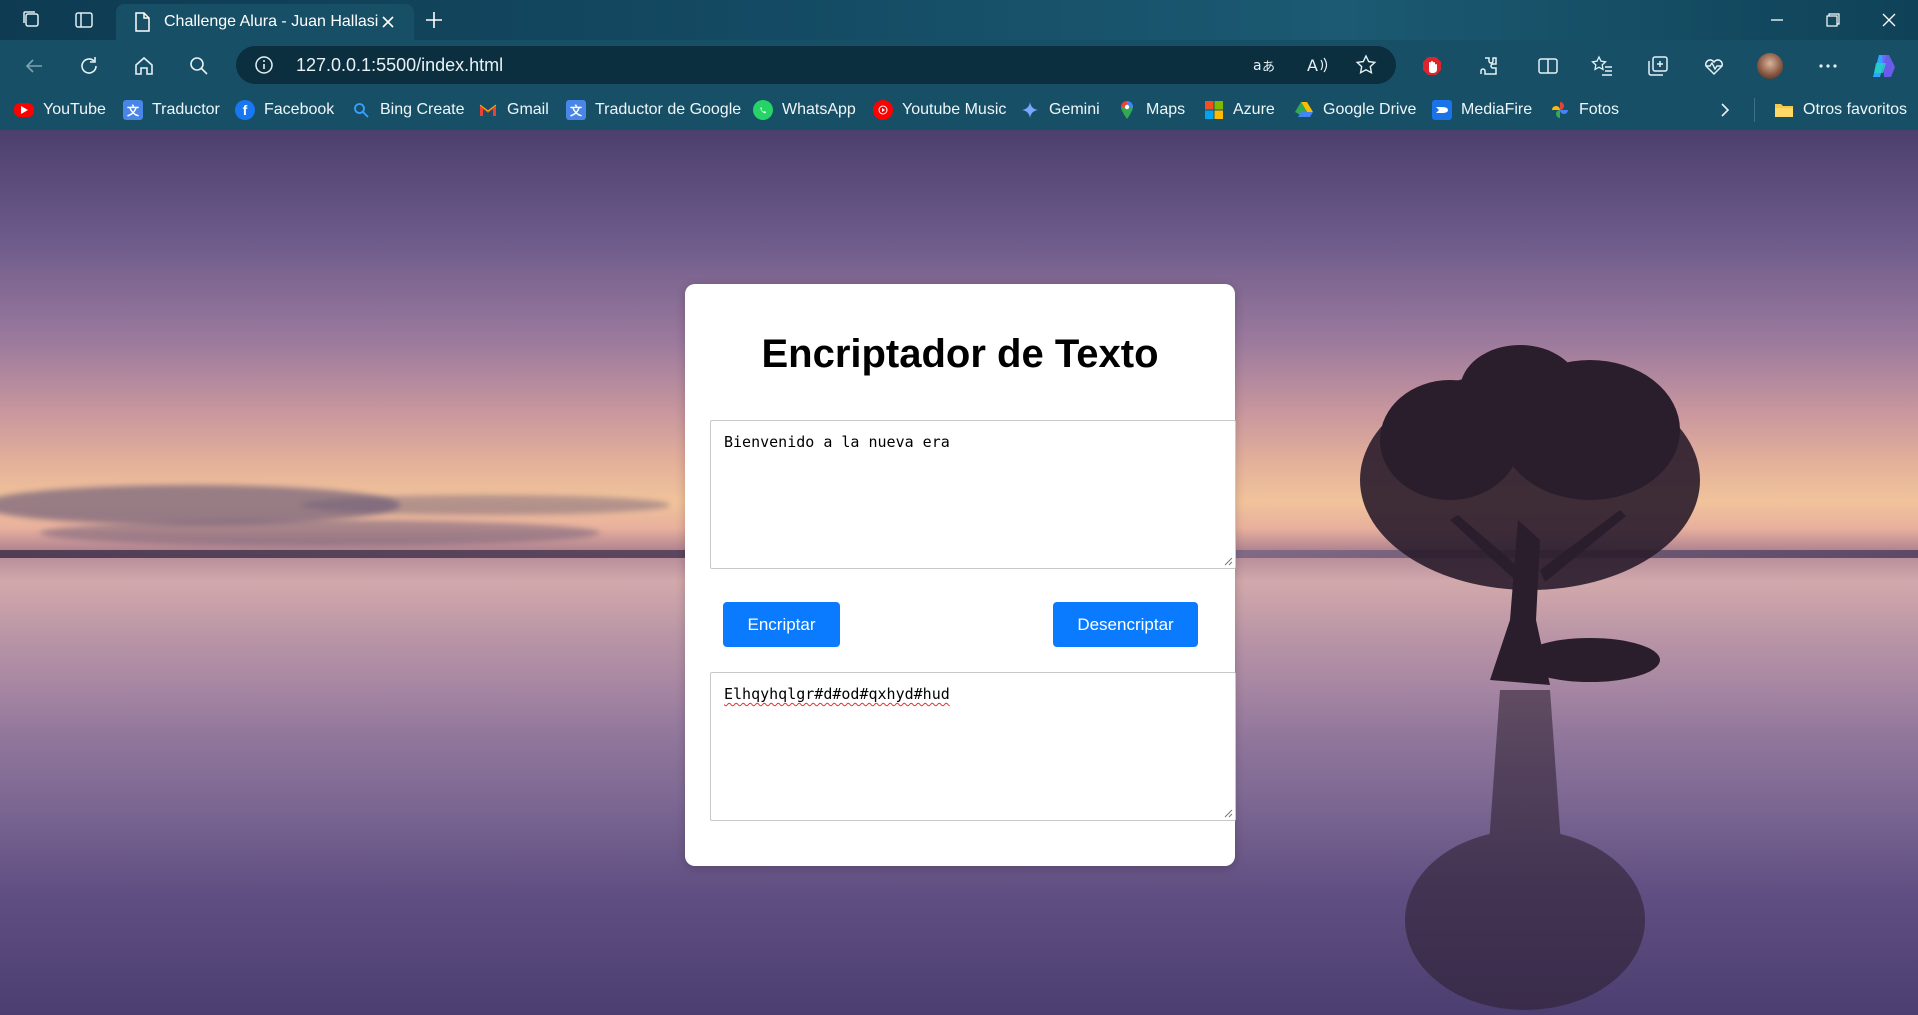  I want to click on input-textarea: Bienvenido a la nueva era, so click(973, 494).